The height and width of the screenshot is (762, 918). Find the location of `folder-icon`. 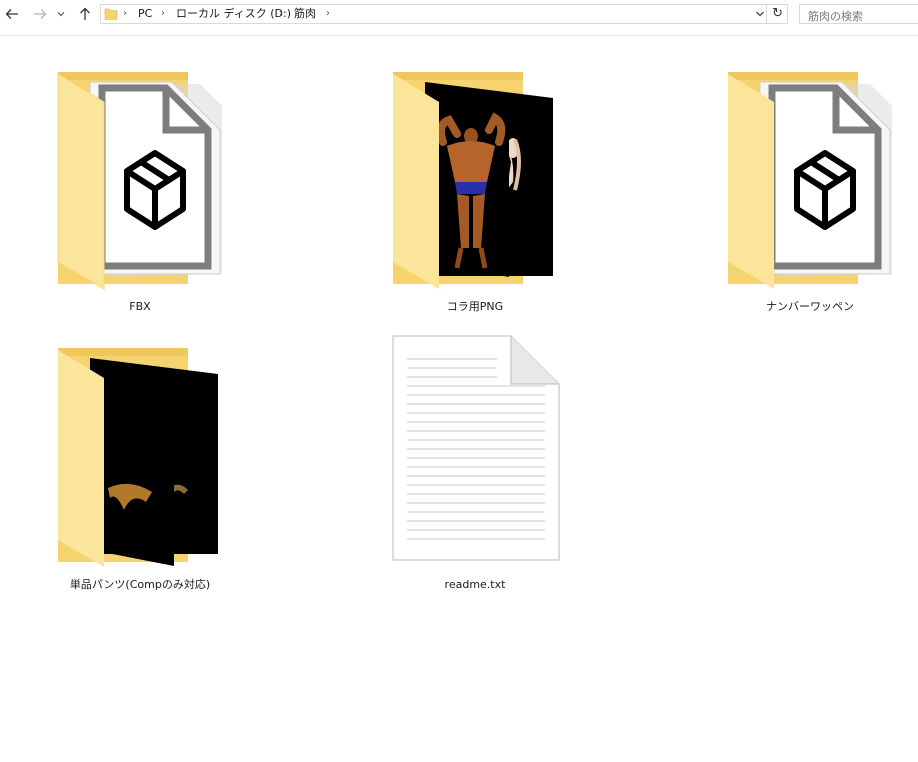

folder-icon is located at coordinates (111, 14).